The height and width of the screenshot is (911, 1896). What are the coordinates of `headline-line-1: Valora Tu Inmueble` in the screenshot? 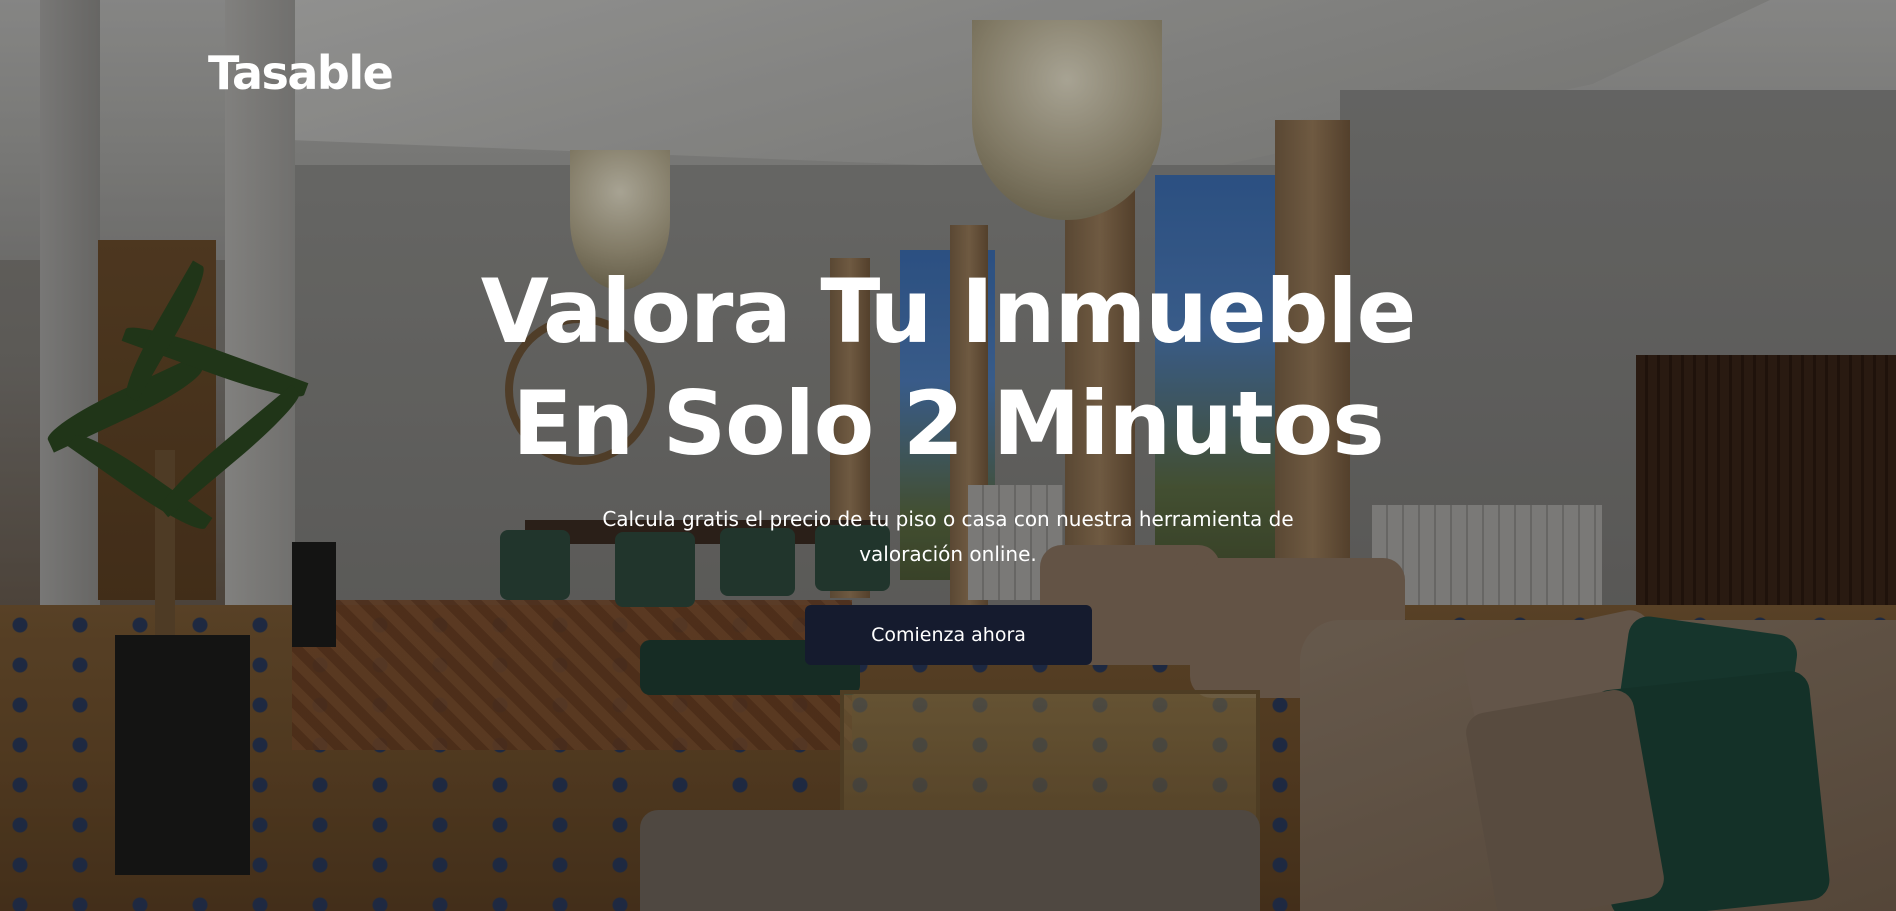 It's located at (948, 311).